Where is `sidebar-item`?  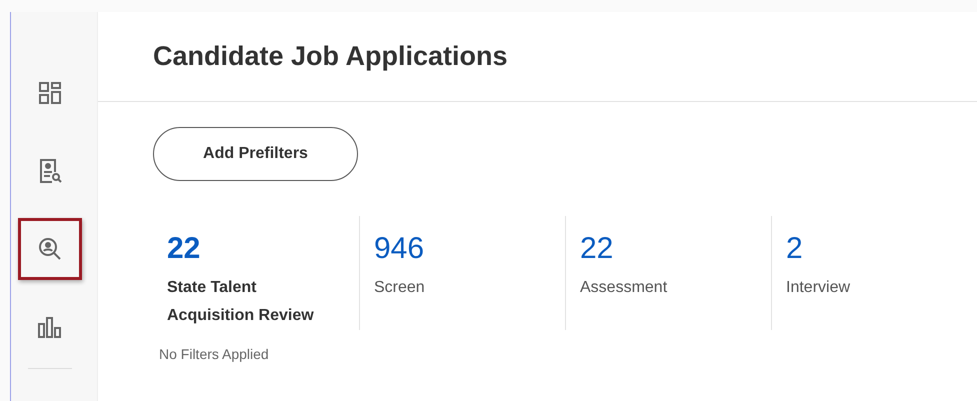 sidebar-item is located at coordinates (50, 249).